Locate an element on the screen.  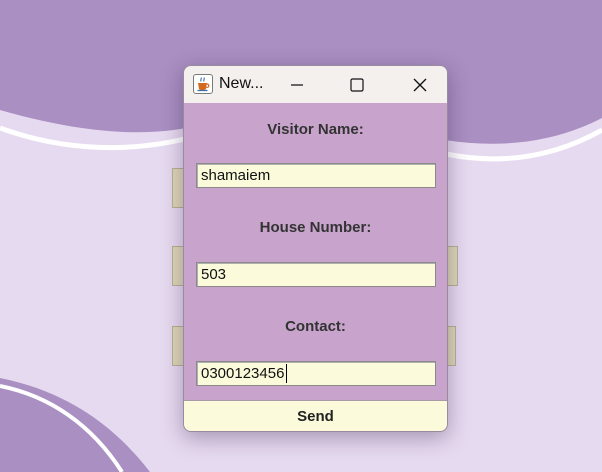
minimize-button is located at coordinates (297, 84).